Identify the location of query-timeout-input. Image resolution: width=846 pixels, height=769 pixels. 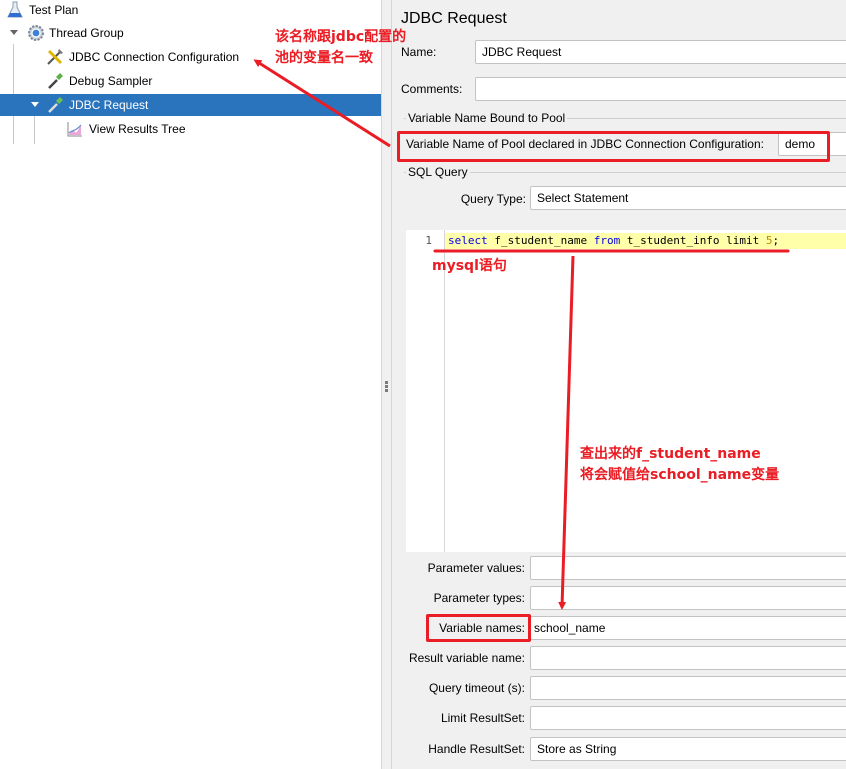
(688, 688).